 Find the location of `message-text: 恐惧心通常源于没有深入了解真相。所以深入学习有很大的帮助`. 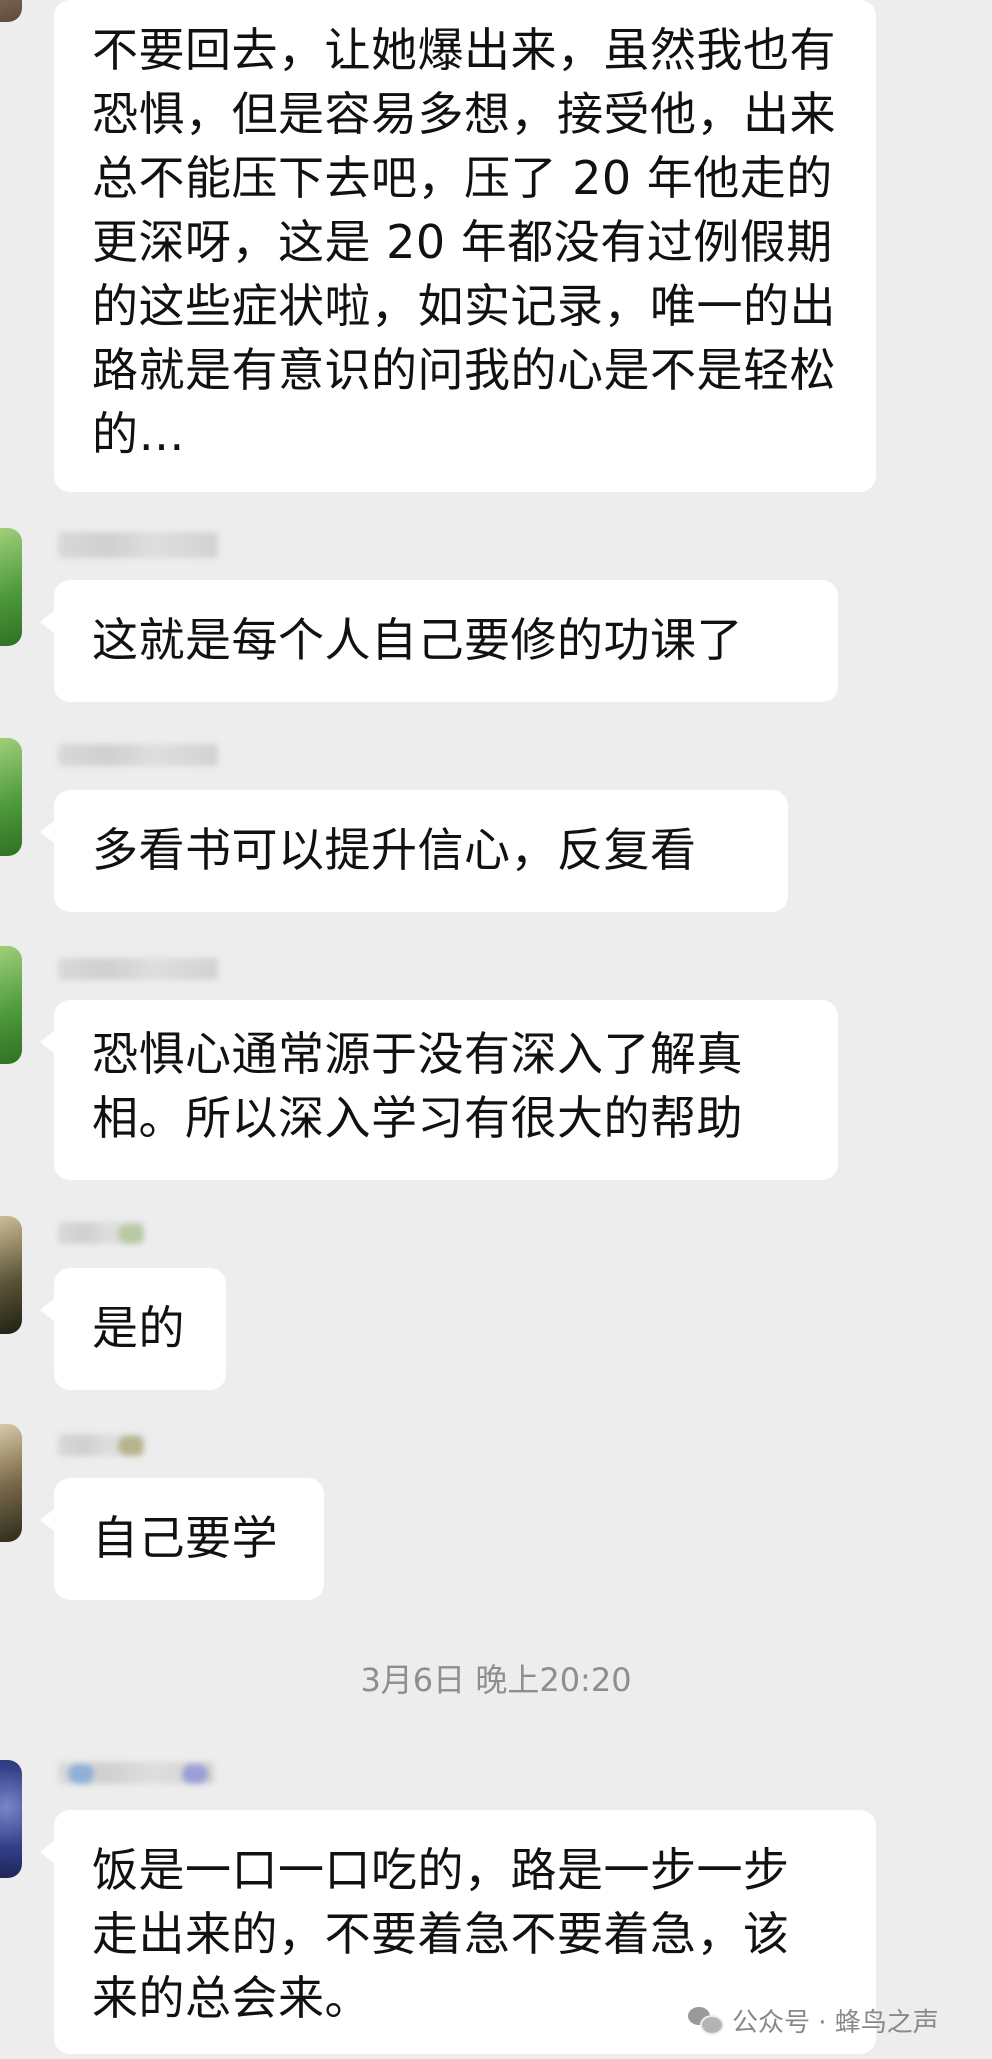

message-text: 恐惧心通常源于没有深入了解真相。所以深入学习有很大的帮助 is located at coordinates (417, 1086).